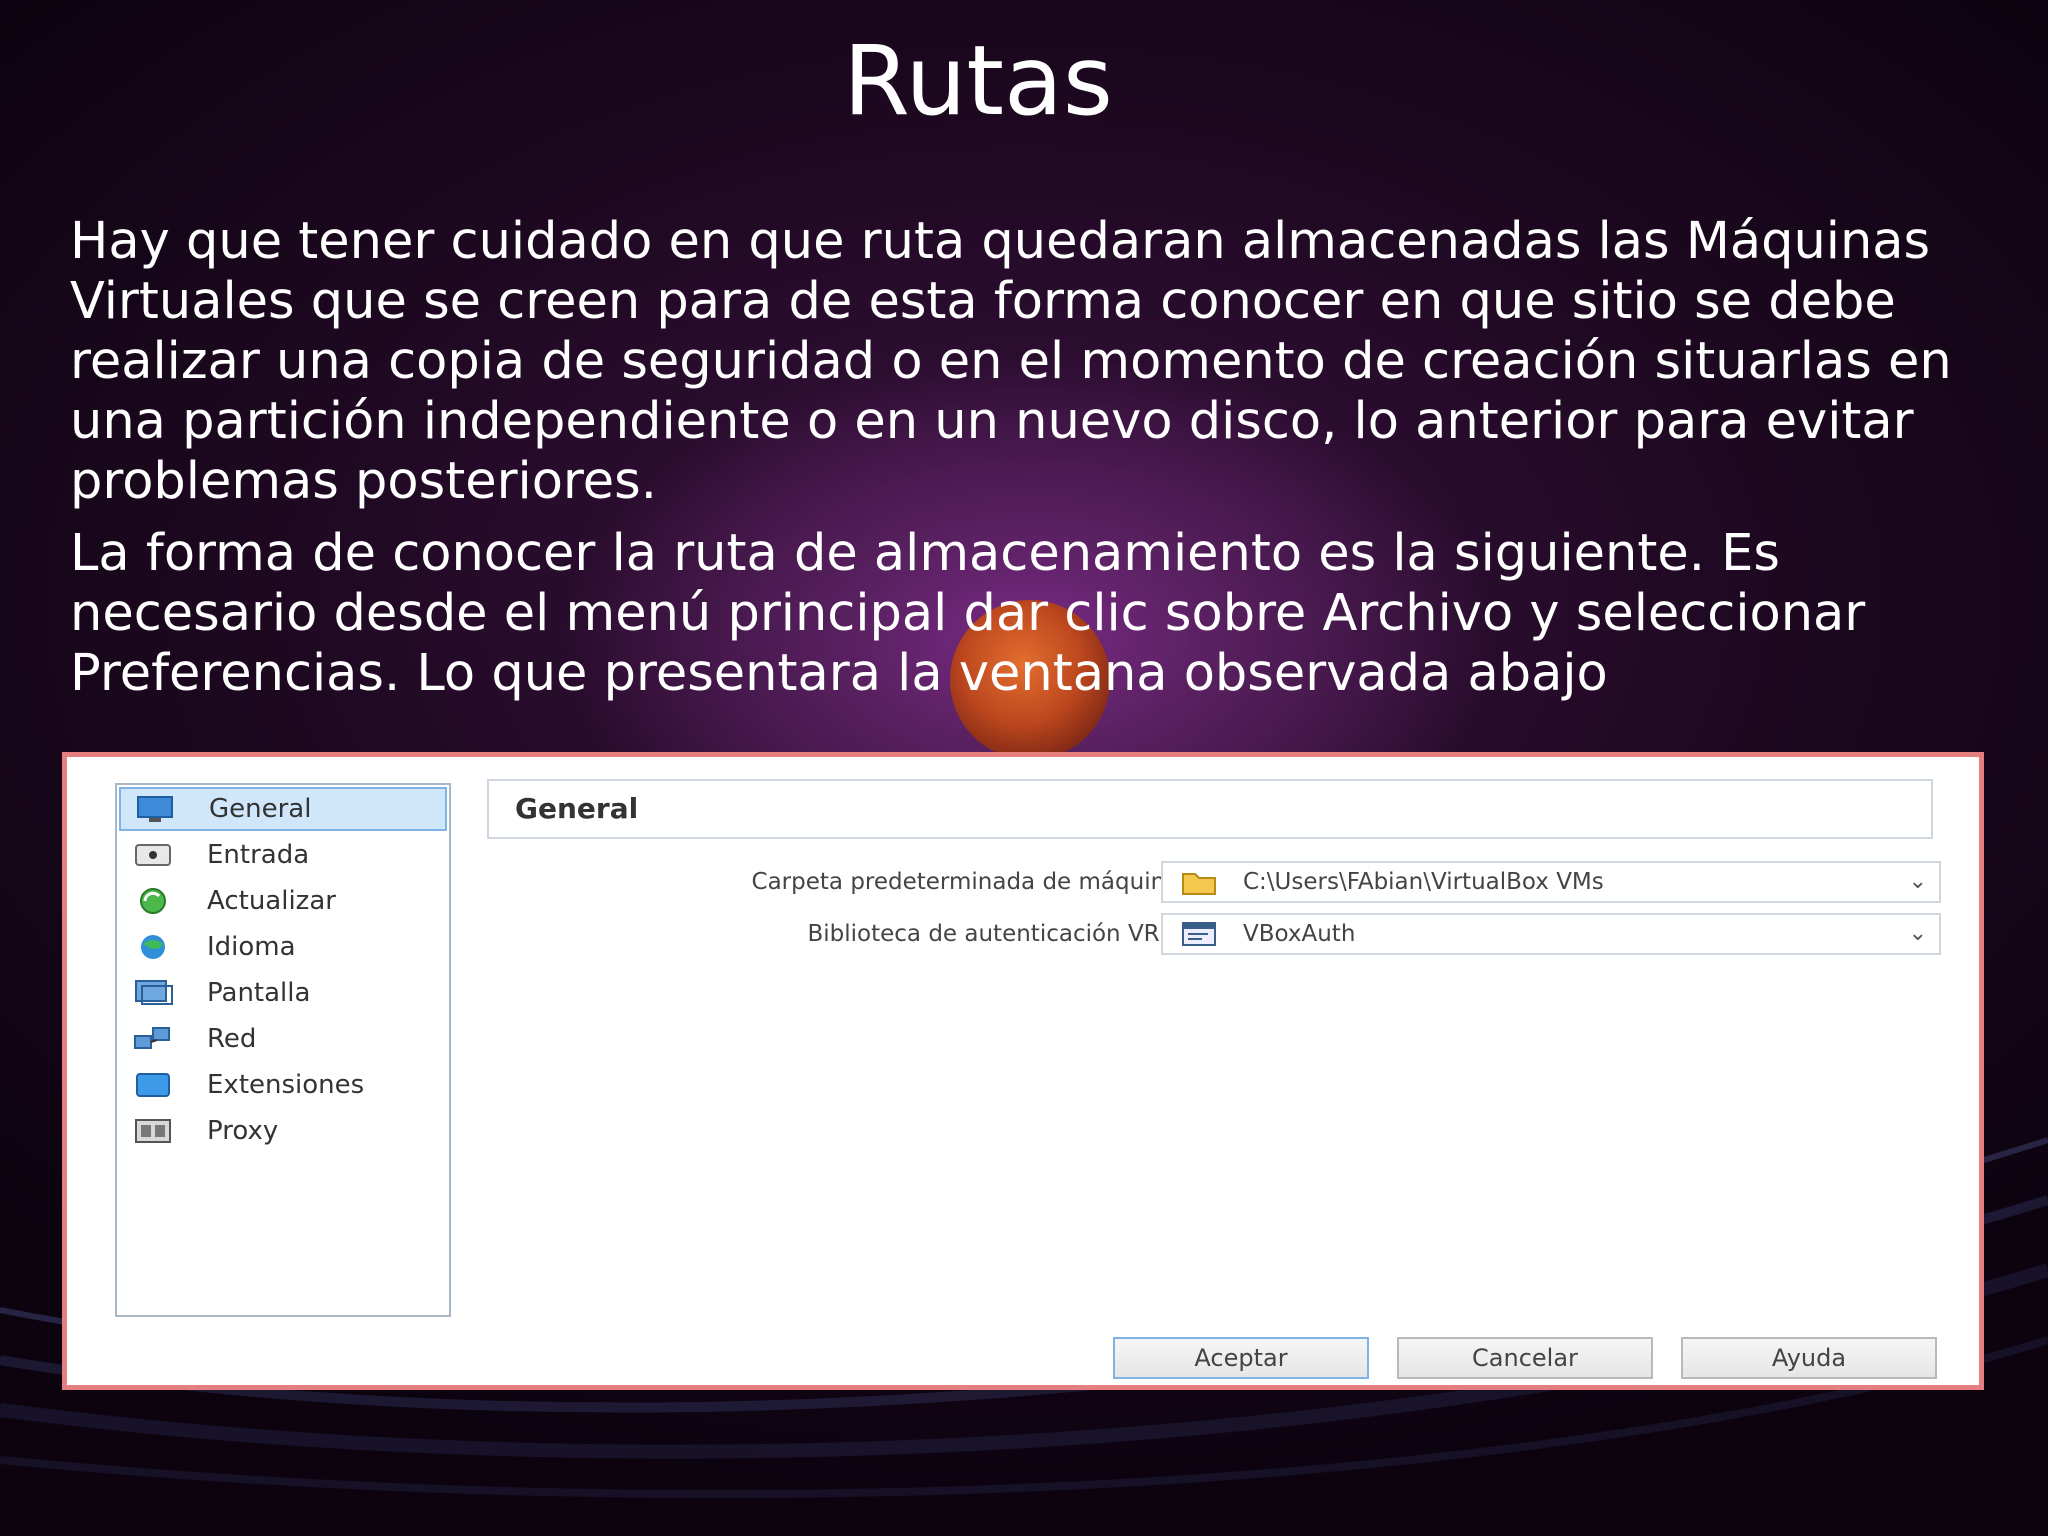  Describe the element at coordinates (283, 1039) in the screenshot. I see `sidebar-item-red: Red` at that location.